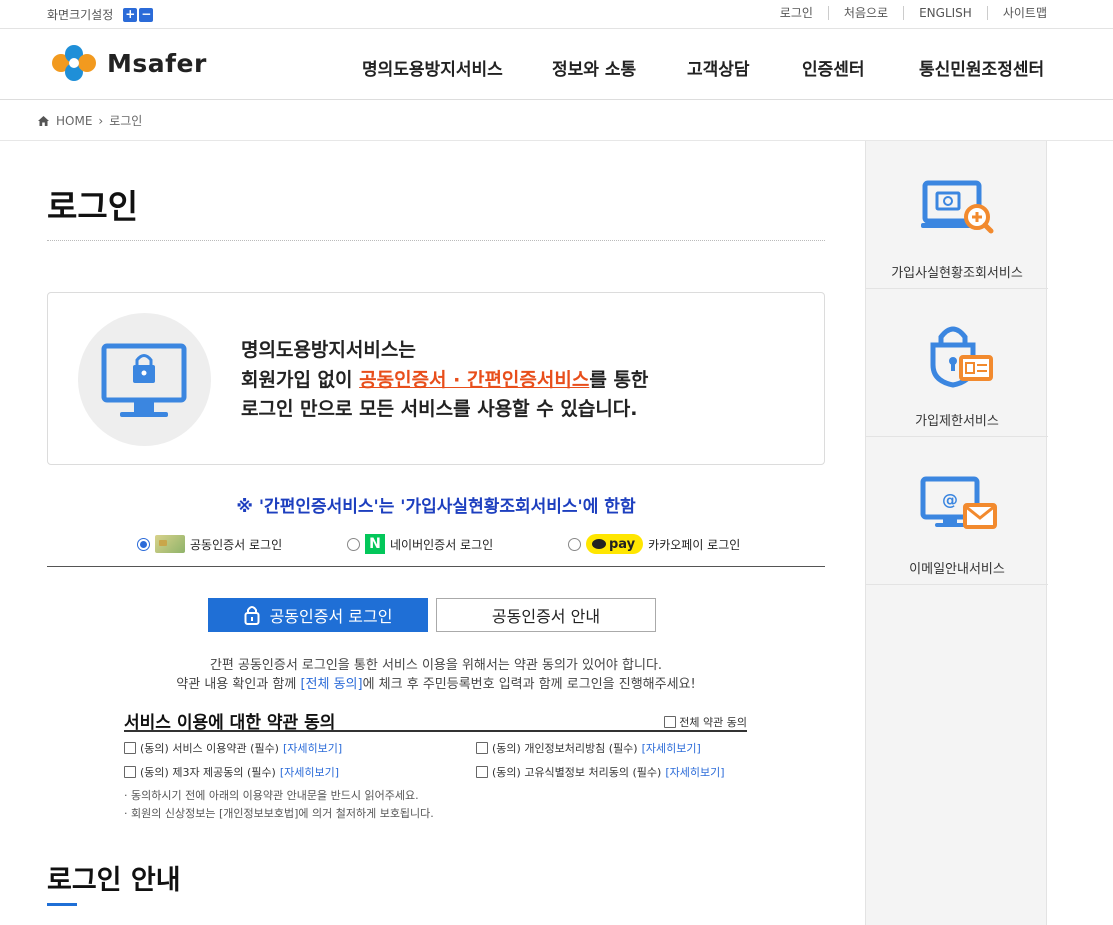 Image resolution: width=1113 pixels, height=925 pixels. What do you see at coordinates (74, 121) in the screenshot?
I see `breadcrumb-home: HOME` at bounding box center [74, 121].